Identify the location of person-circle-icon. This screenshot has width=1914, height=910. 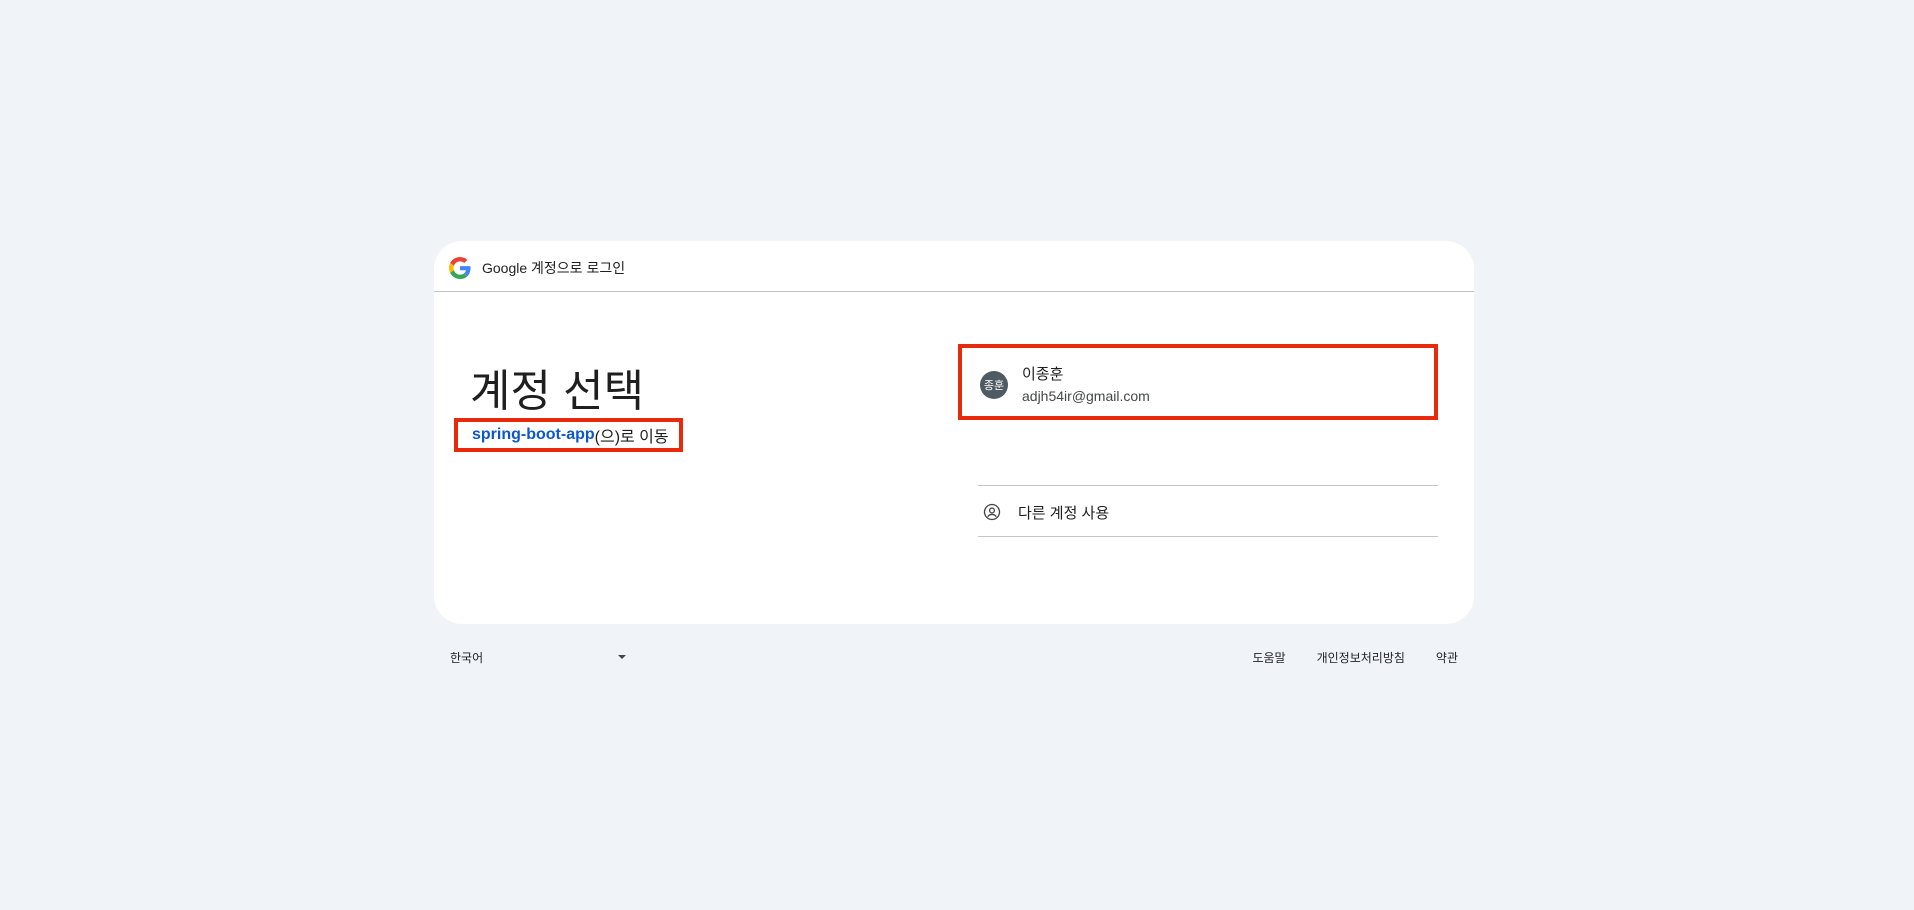
(992, 512).